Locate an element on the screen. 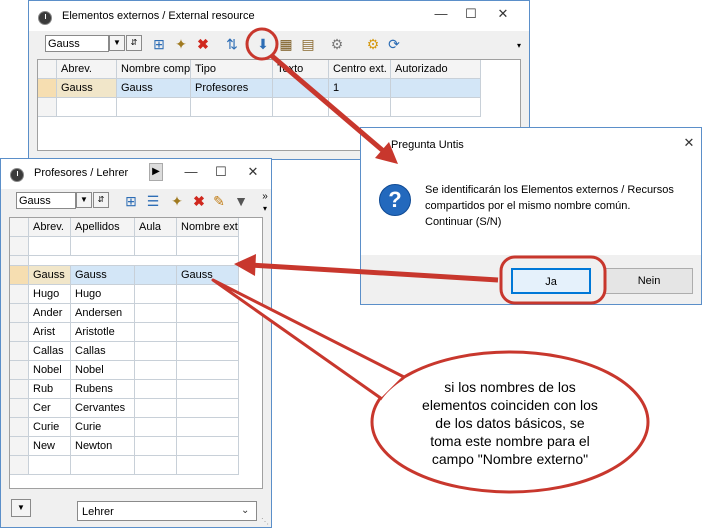 The height and width of the screenshot is (532, 709). callout-line: elementos coinciden con los is located at coordinates (510, 405).